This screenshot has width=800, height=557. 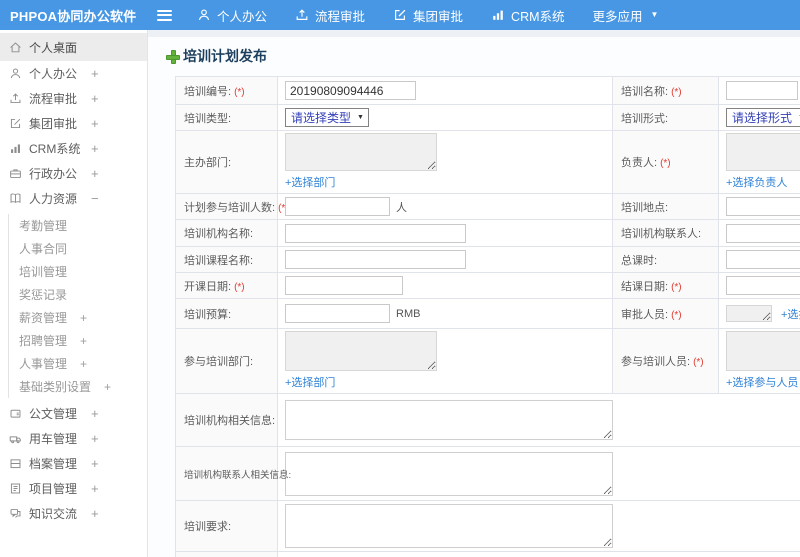 I want to click on sidebar-subitem-attendance: 考勤管理, so click(x=78, y=225).